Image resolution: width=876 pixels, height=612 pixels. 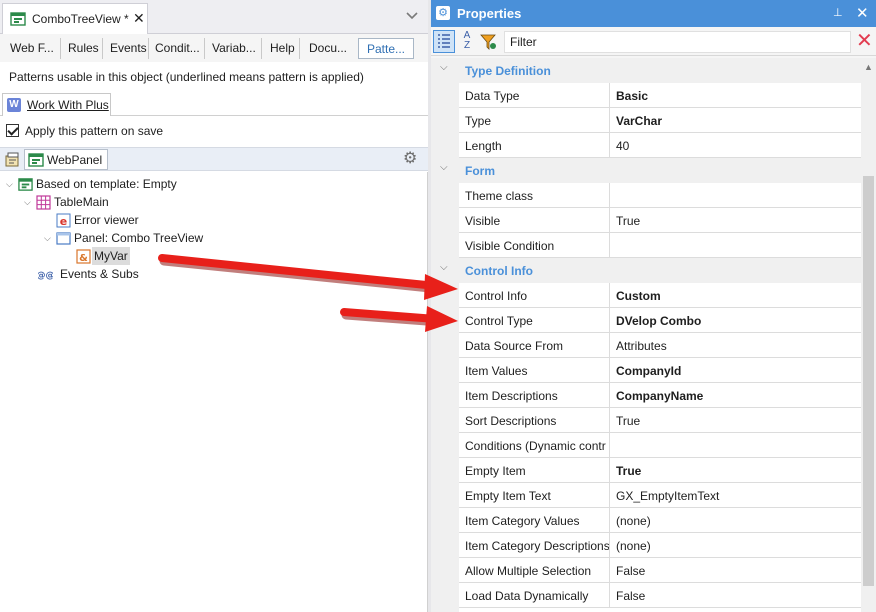 I want to click on property-row: Length 40, so click(x=660, y=145).